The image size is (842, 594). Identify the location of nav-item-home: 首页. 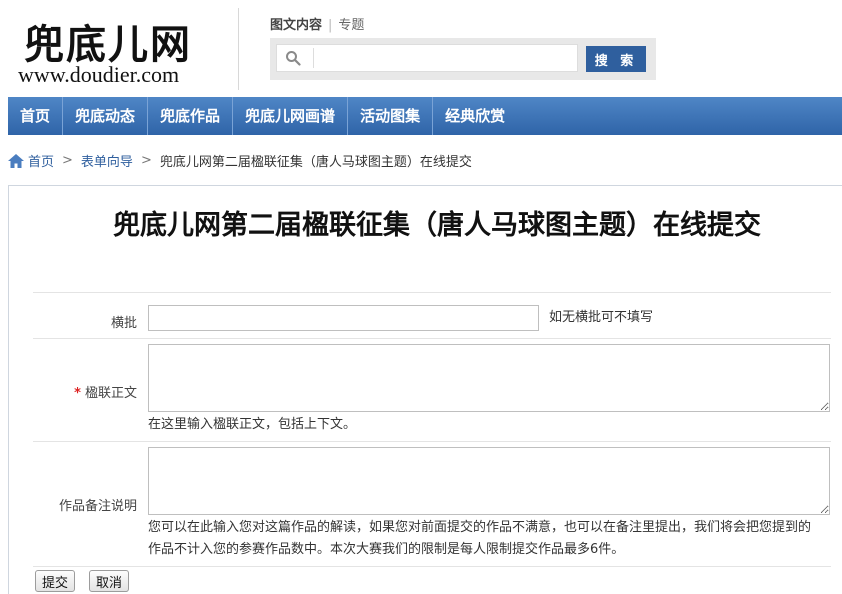
(36, 116).